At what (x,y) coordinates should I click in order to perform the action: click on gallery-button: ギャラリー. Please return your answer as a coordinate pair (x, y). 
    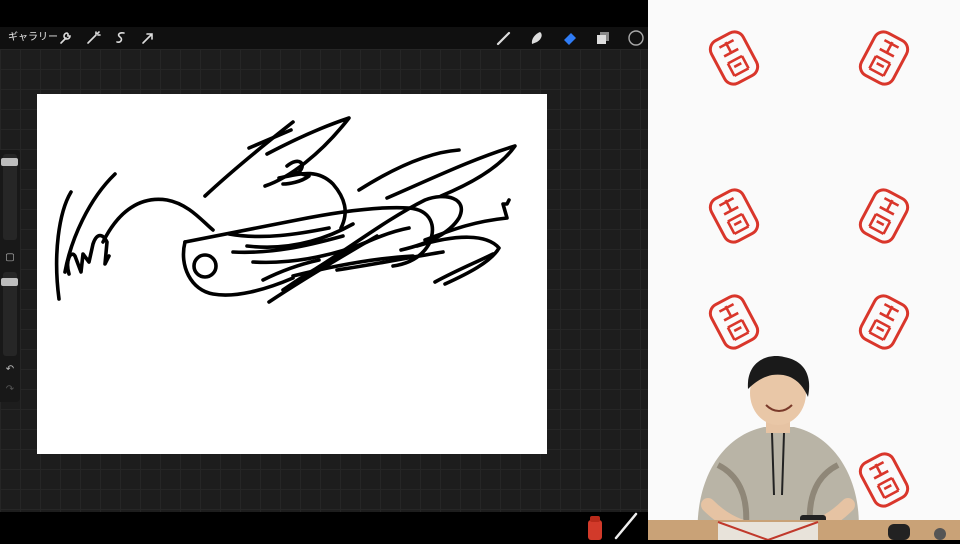
    Looking at the image, I should click on (33, 38).